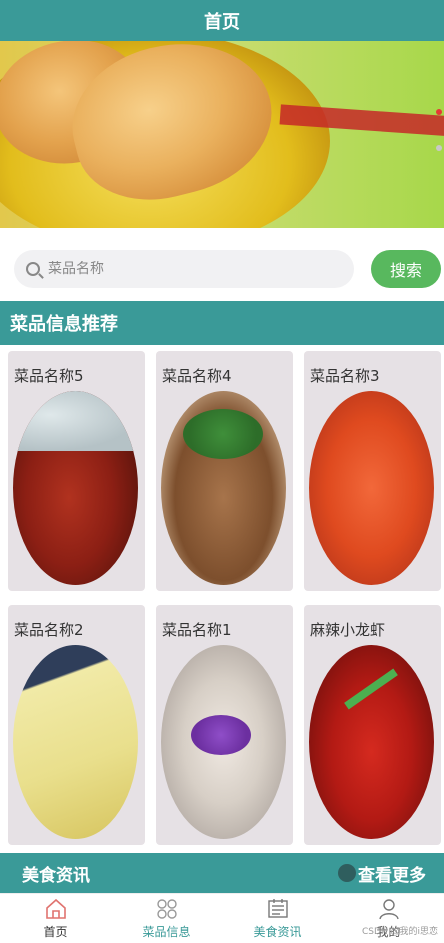  I want to click on bottom-tab-bar: 首页 菜品信息 美食资讯 我的 CSDN @我的i思恋, so click(222, 918).